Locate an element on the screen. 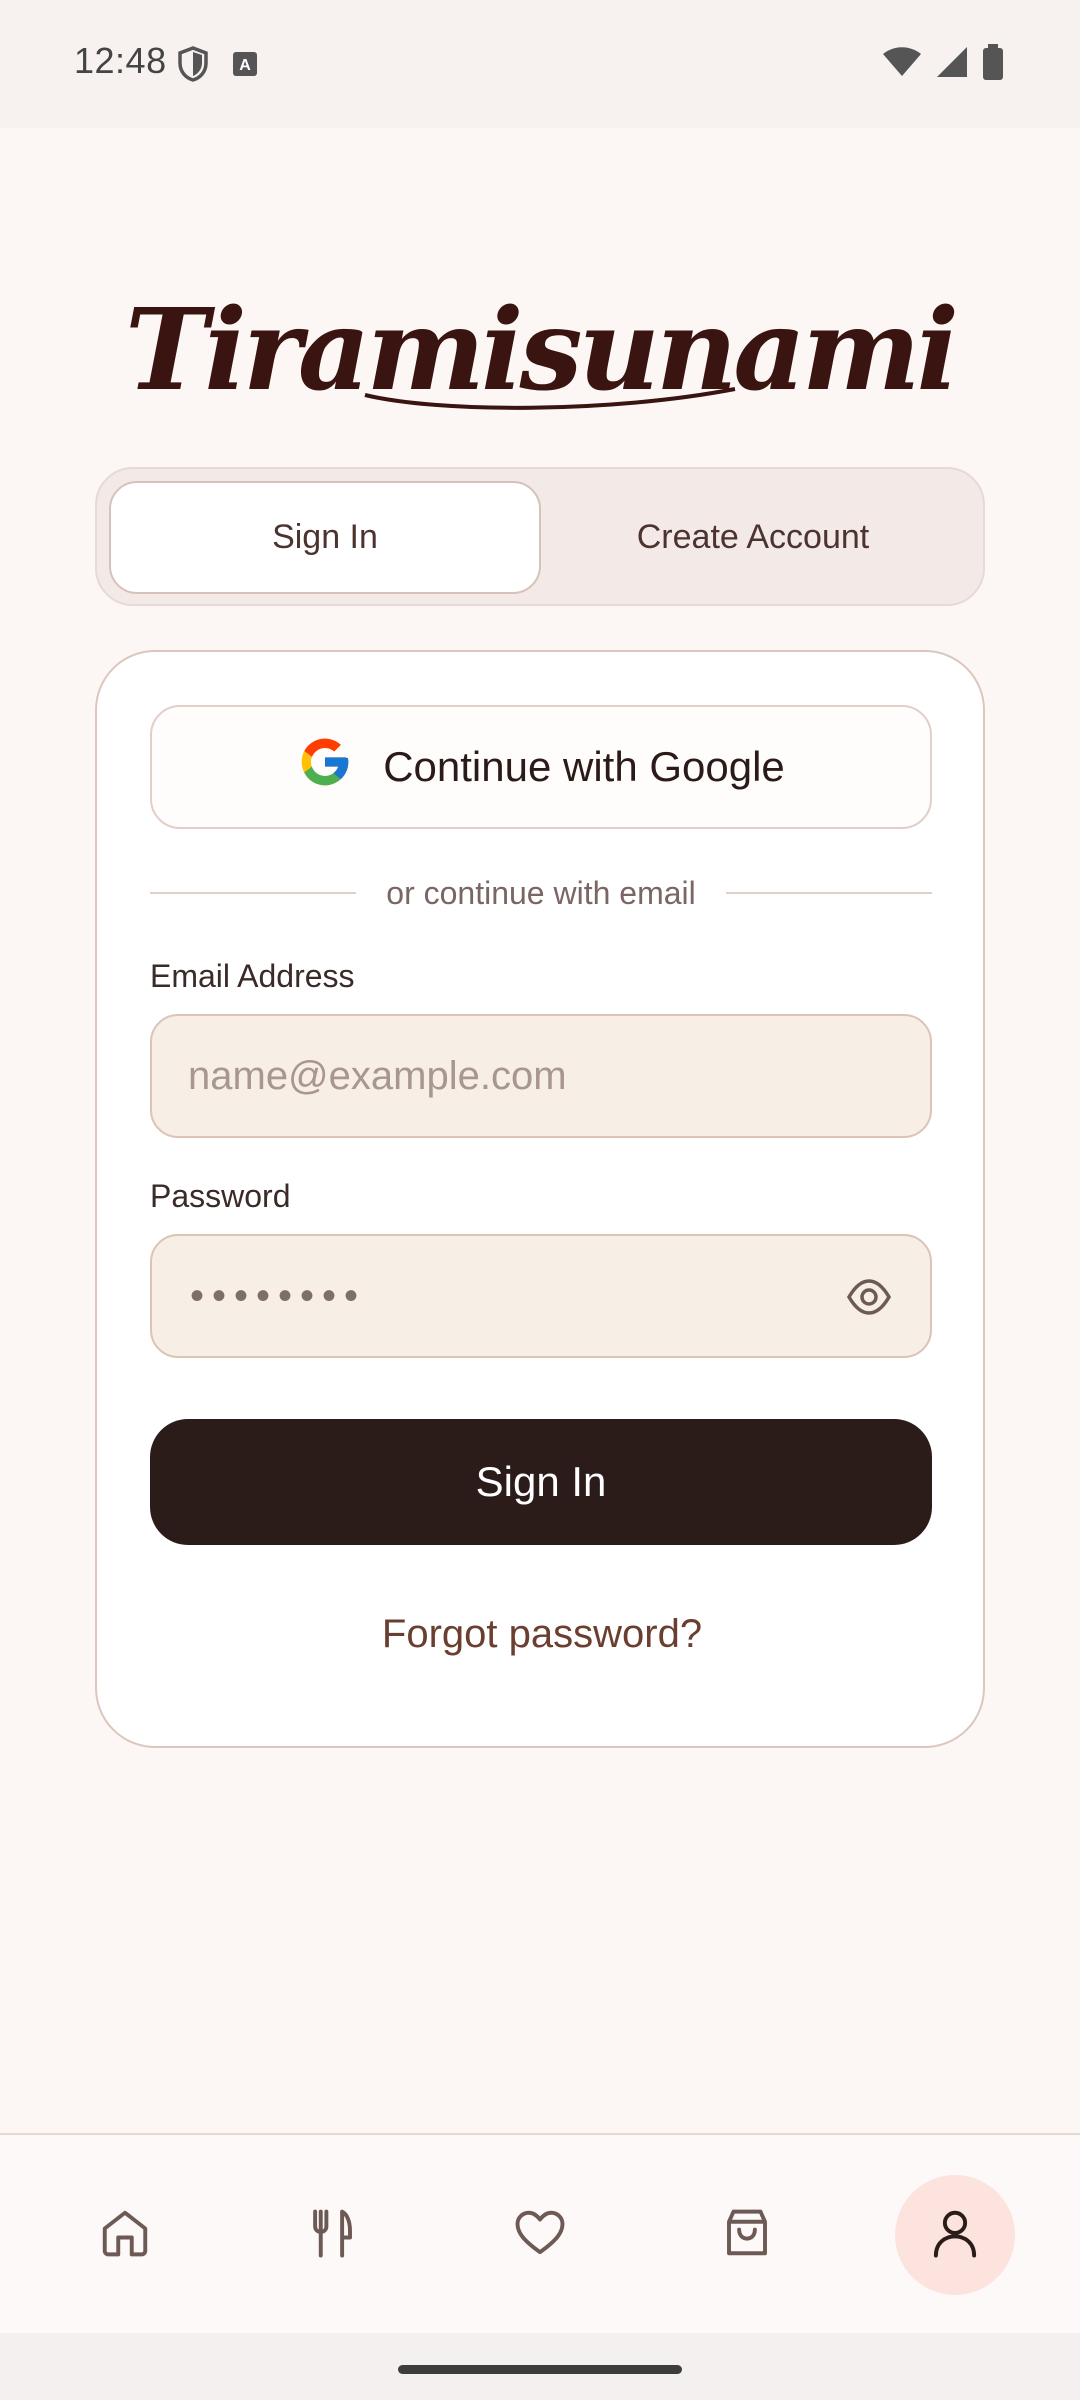 This screenshot has width=1080, height=2400. status-bar: 12:48 A is located at coordinates (540, 64).